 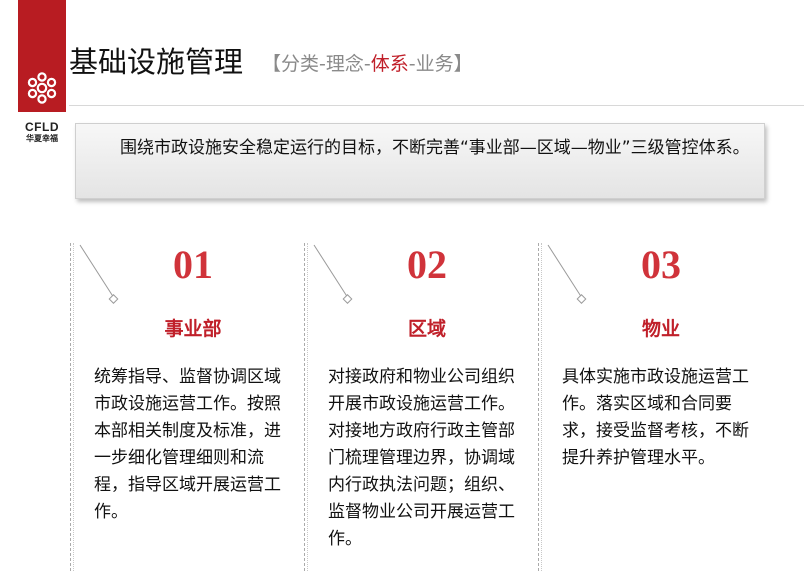 What do you see at coordinates (420, 161) in the screenshot?
I see `summary-banner: 围绕市政设施安全稳定运行的目标，不断完善“事业部—区域—物业”三级管控体系。` at bounding box center [420, 161].